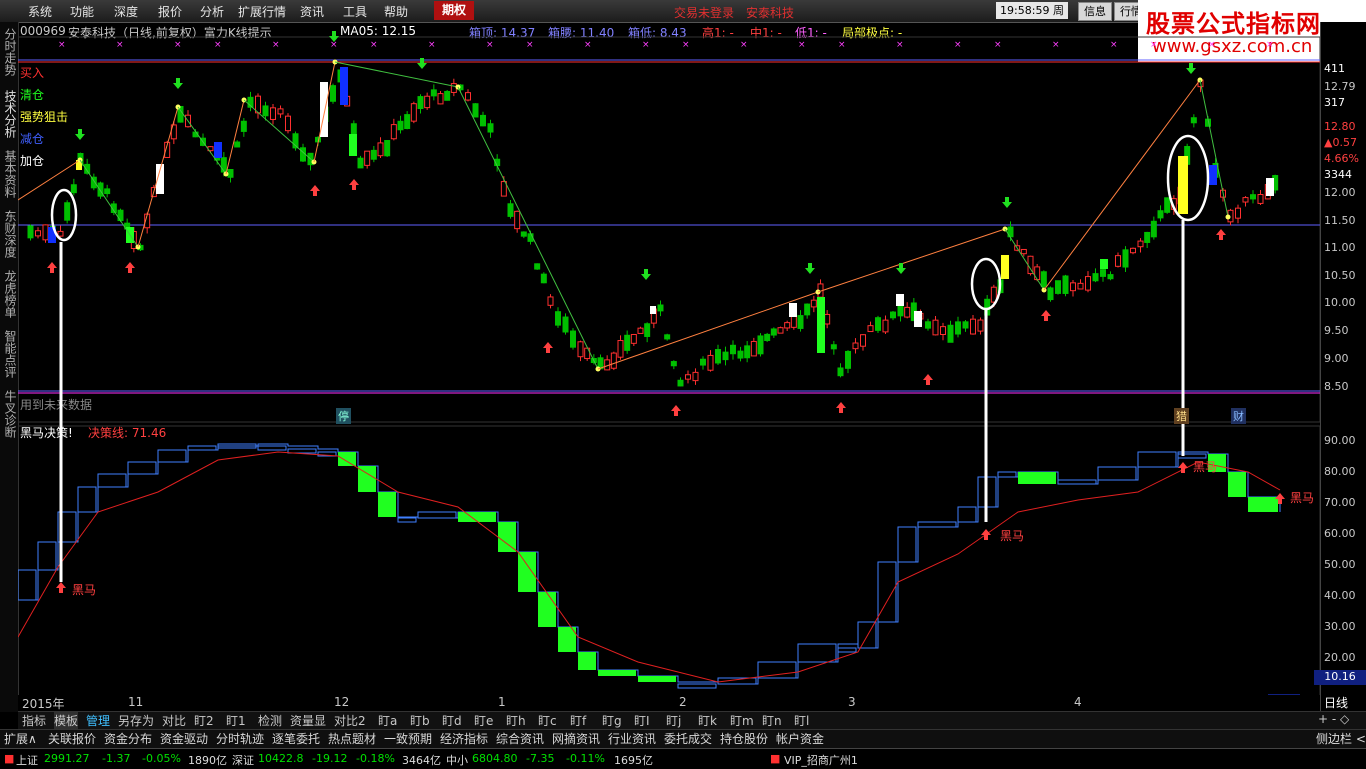 The width and height of the screenshot is (1366, 769). What do you see at coordinates (236, 720) in the screenshot?
I see `toolbar1-item-6: 盯1` at bounding box center [236, 720].